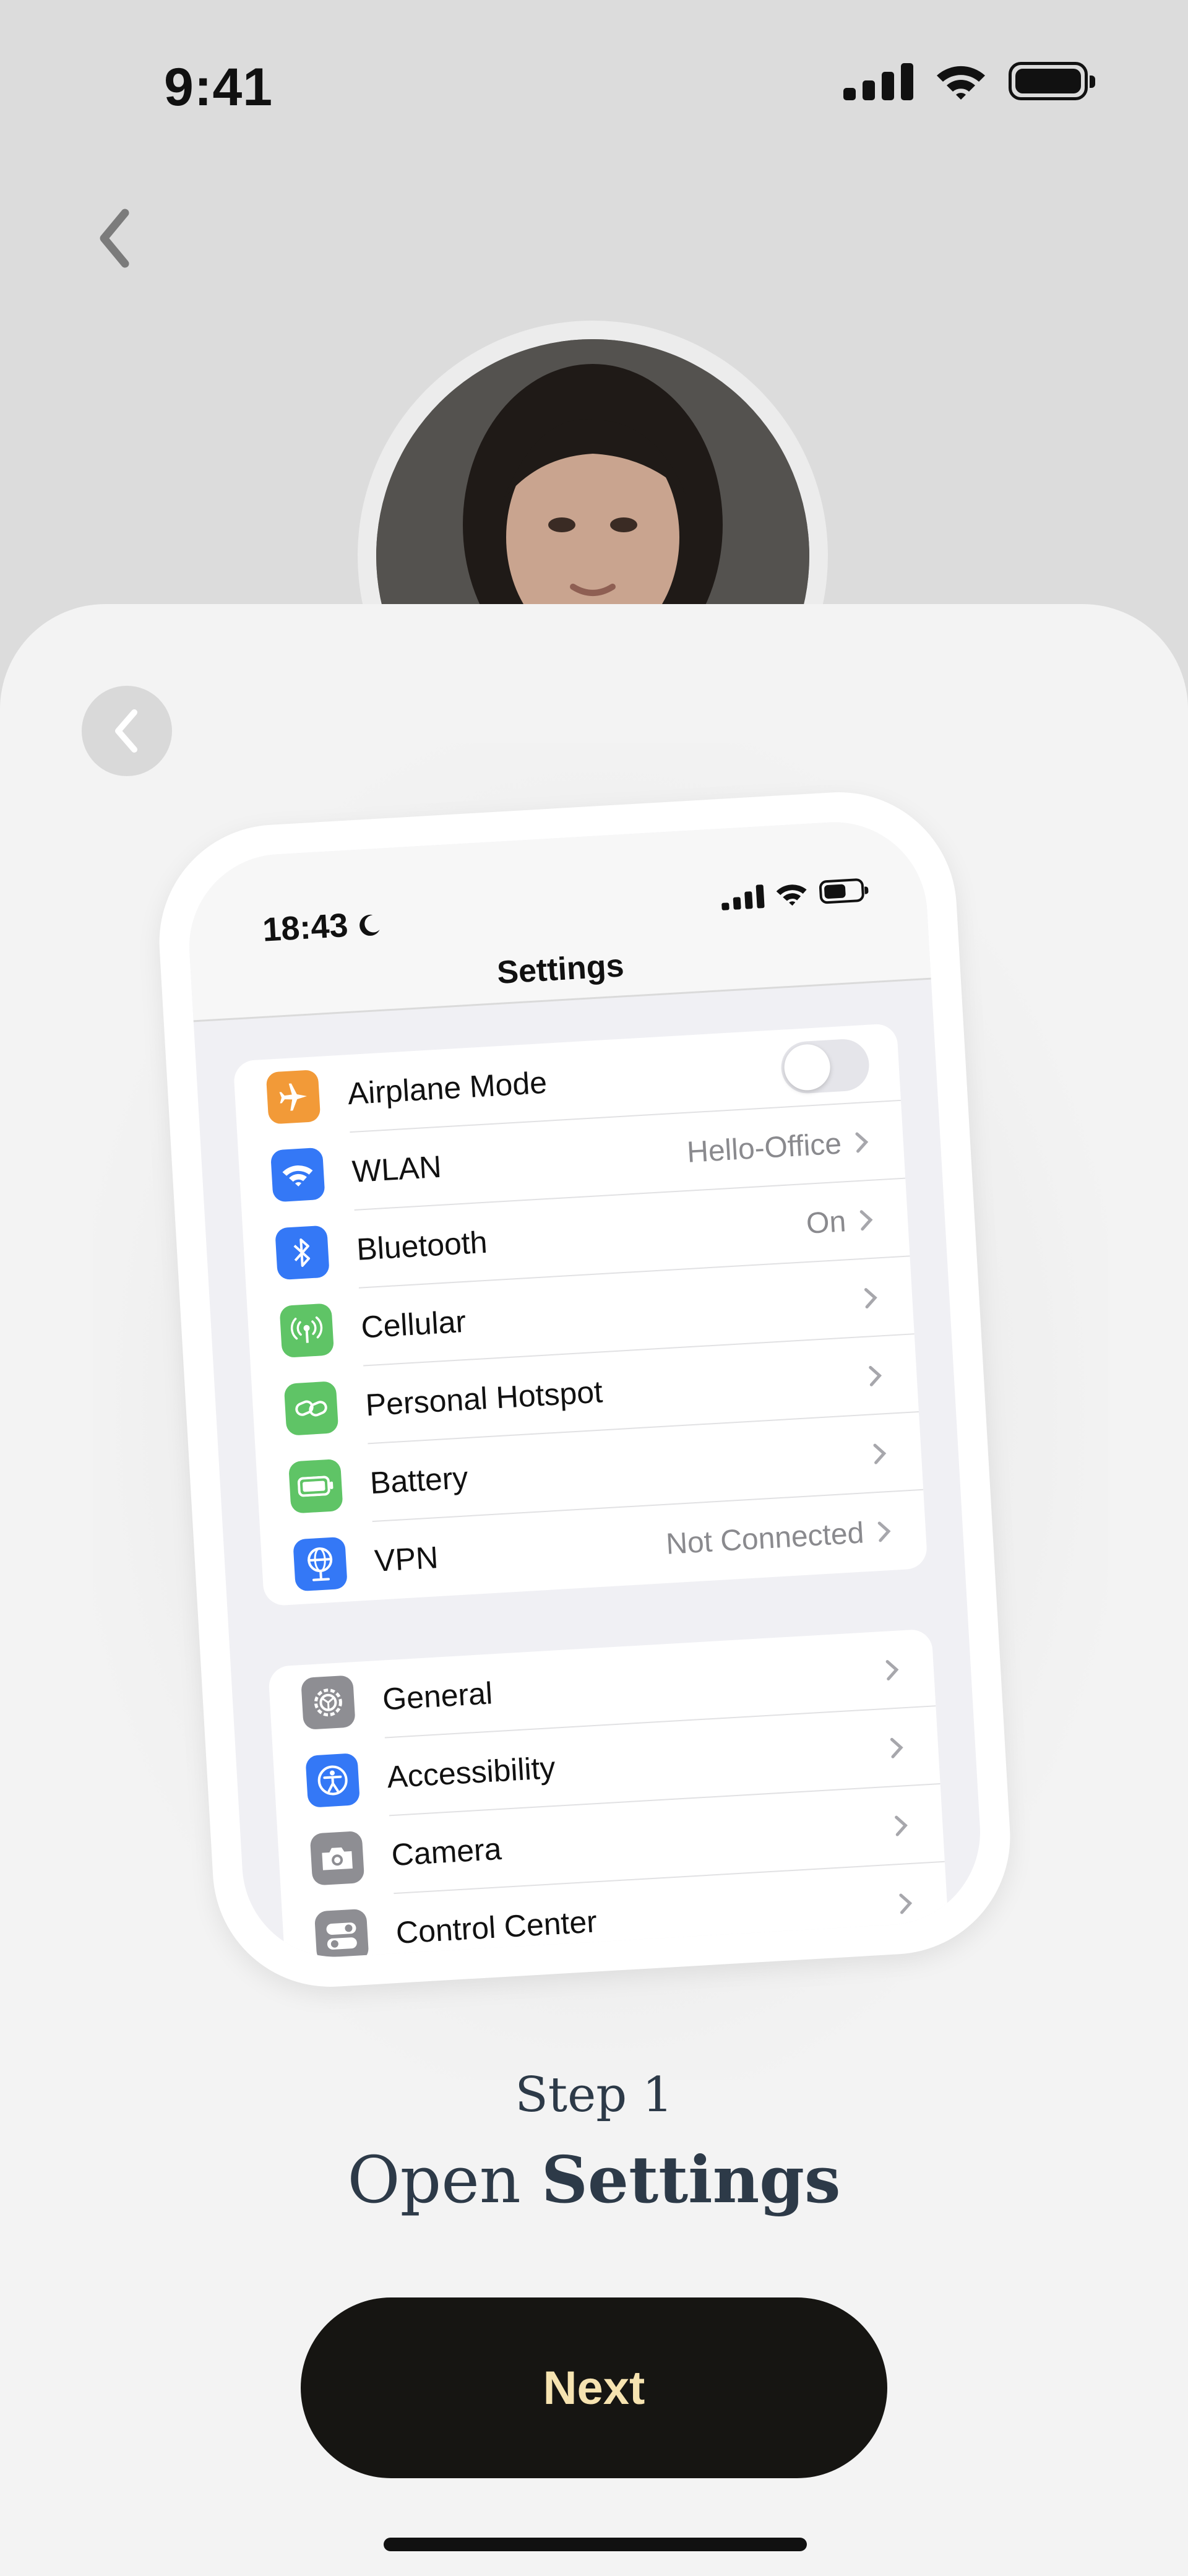 The width and height of the screenshot is (1188, 2576). What do you see at coordinates (844, 891) in the screenshot?
I see `phone-battery-icon` at bounding box center [844, 891].